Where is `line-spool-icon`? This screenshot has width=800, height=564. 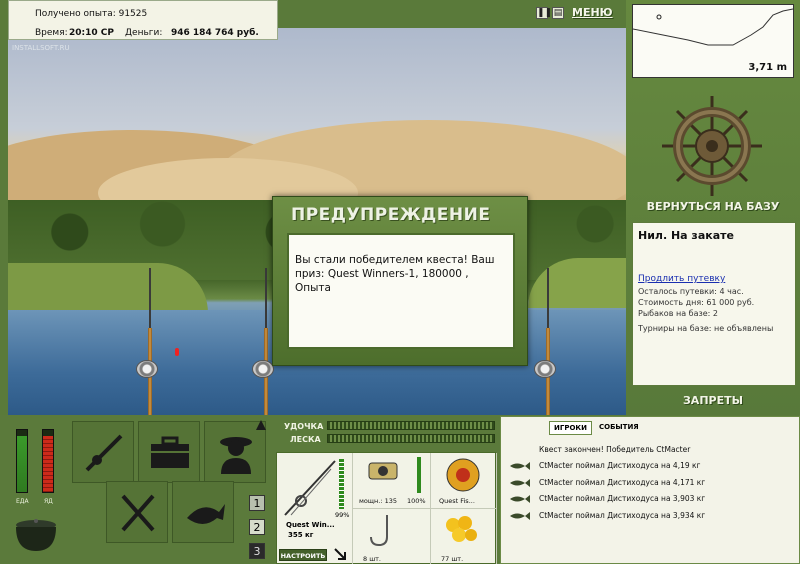 line-spool-icon is located at coordinates (463, 475).